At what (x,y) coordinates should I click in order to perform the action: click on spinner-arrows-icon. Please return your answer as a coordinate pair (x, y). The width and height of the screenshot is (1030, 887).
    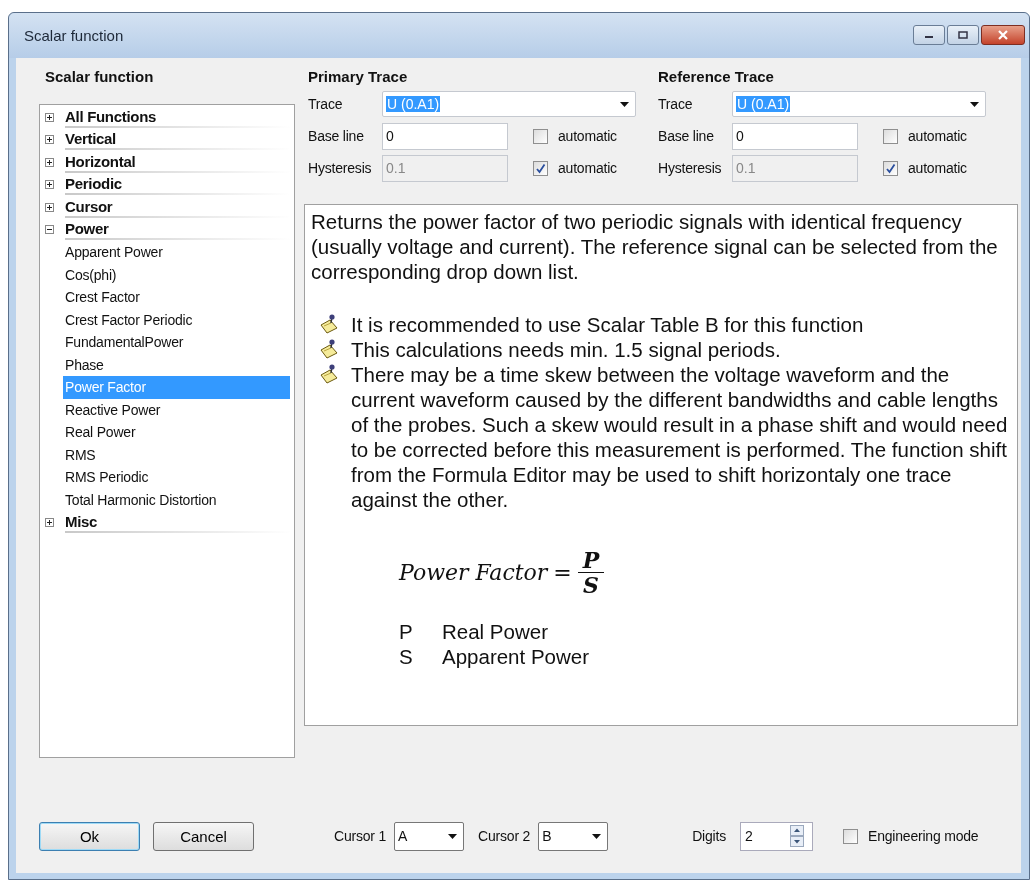
    Looking at the image, I should click on (797, 836).